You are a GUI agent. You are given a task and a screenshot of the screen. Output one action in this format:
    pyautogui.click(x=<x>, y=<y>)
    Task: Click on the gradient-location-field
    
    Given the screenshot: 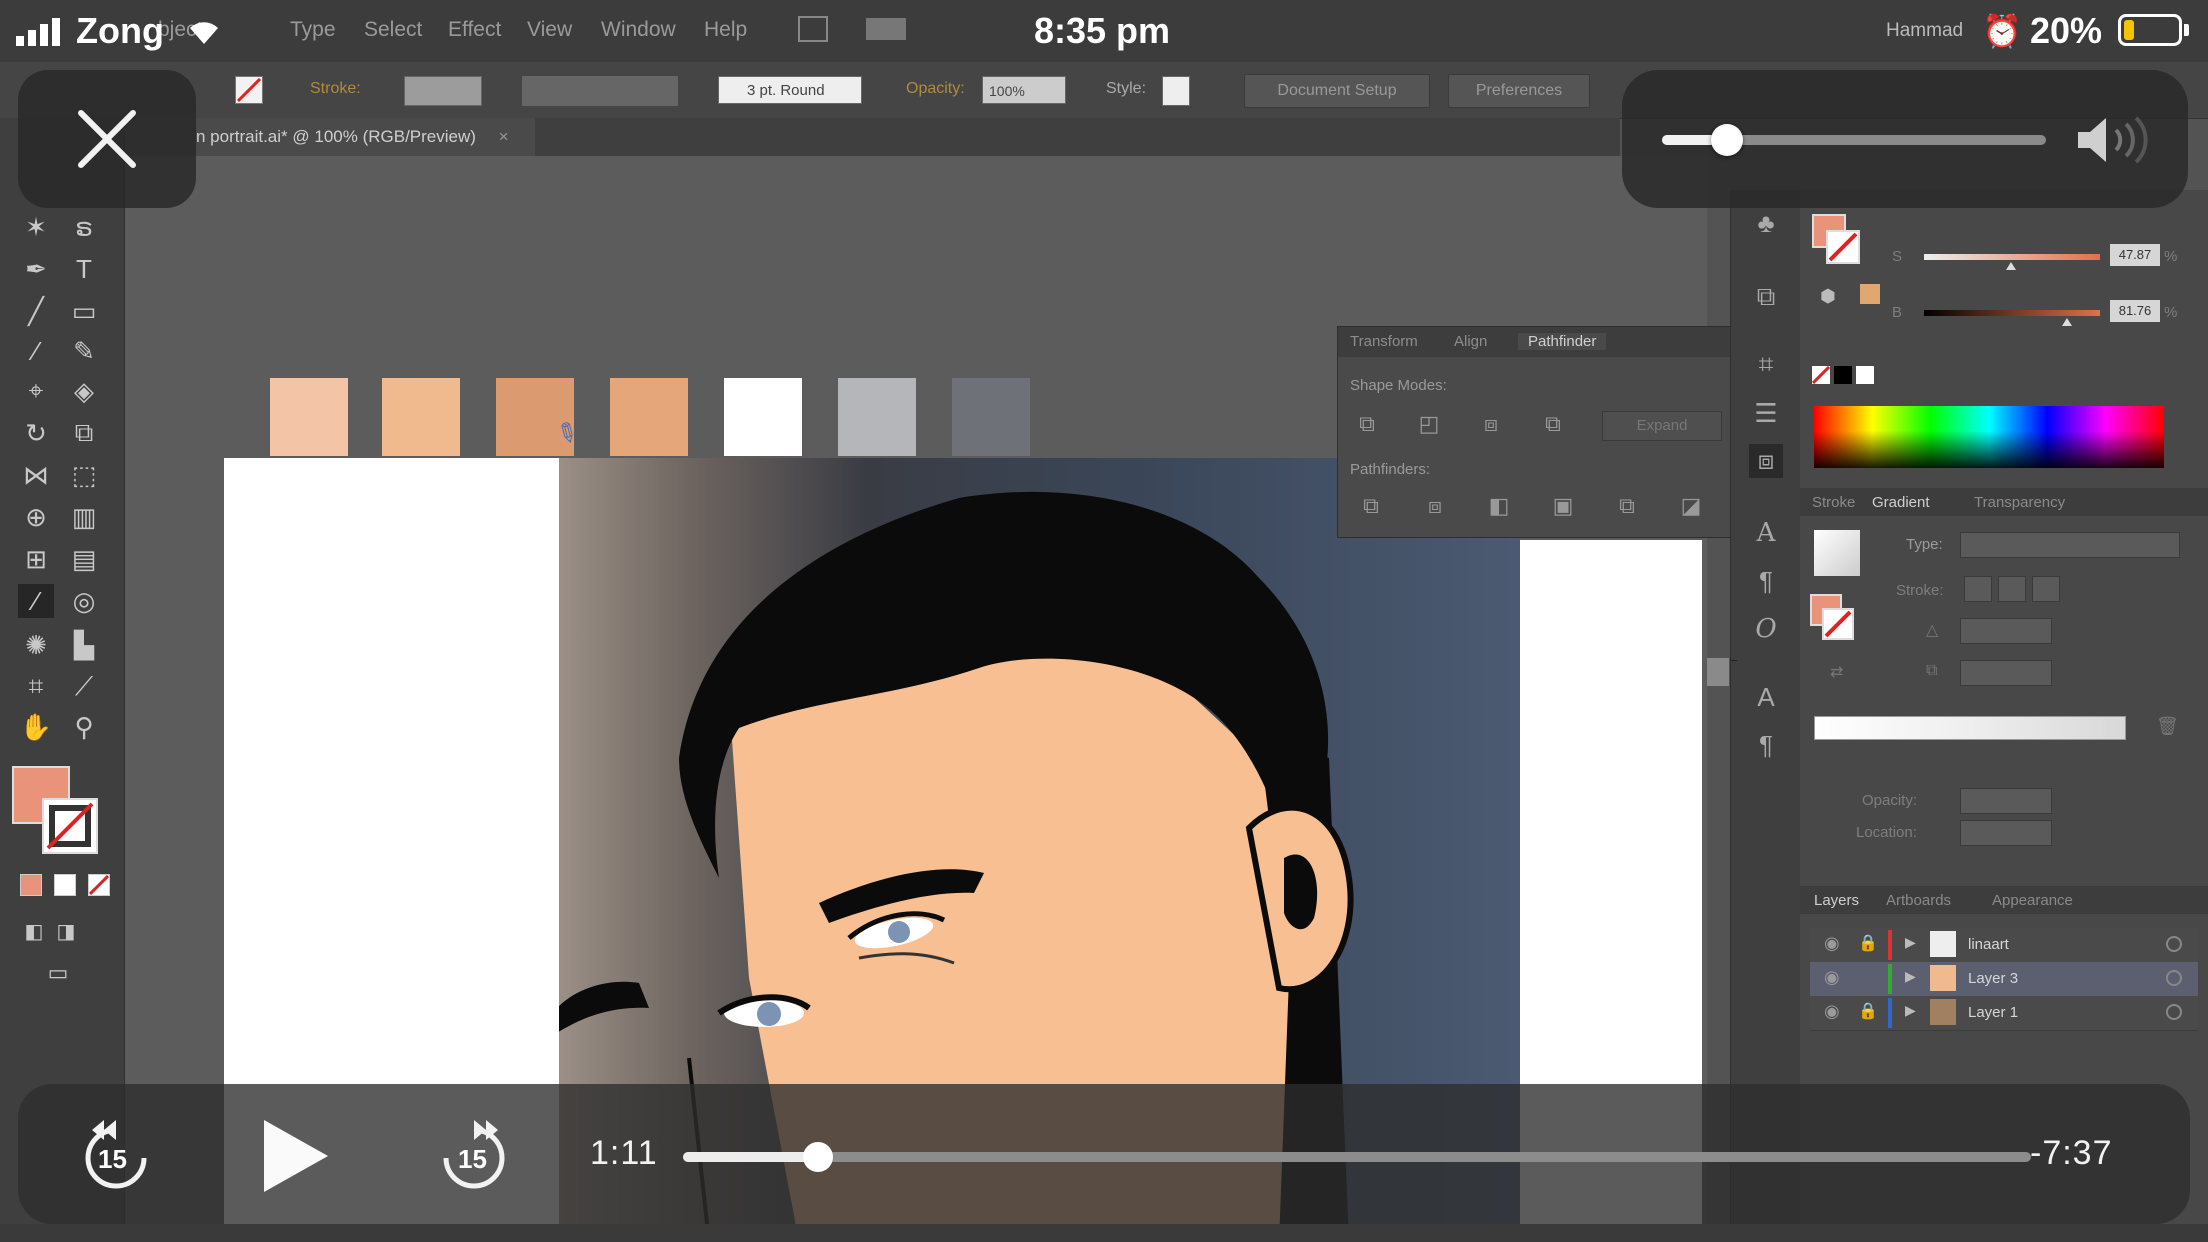 What is the action you would take?
    pyautogui.click(x=2006, y=833)
    